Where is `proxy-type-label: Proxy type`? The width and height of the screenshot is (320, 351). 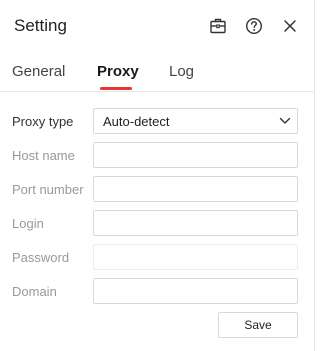
proxy-type-label: Proxy type is located at coordinates (43, 121).